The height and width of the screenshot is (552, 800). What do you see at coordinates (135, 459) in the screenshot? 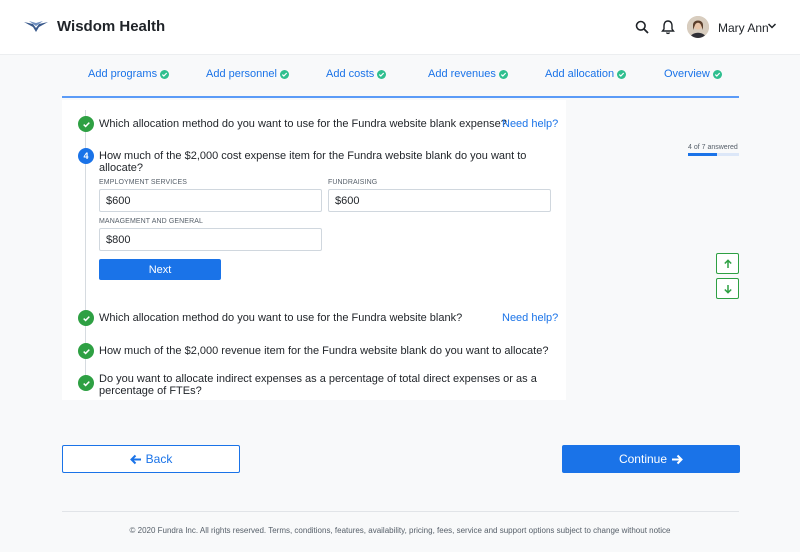
I see `arrow-left-icon` at bounding box center [135, 459].